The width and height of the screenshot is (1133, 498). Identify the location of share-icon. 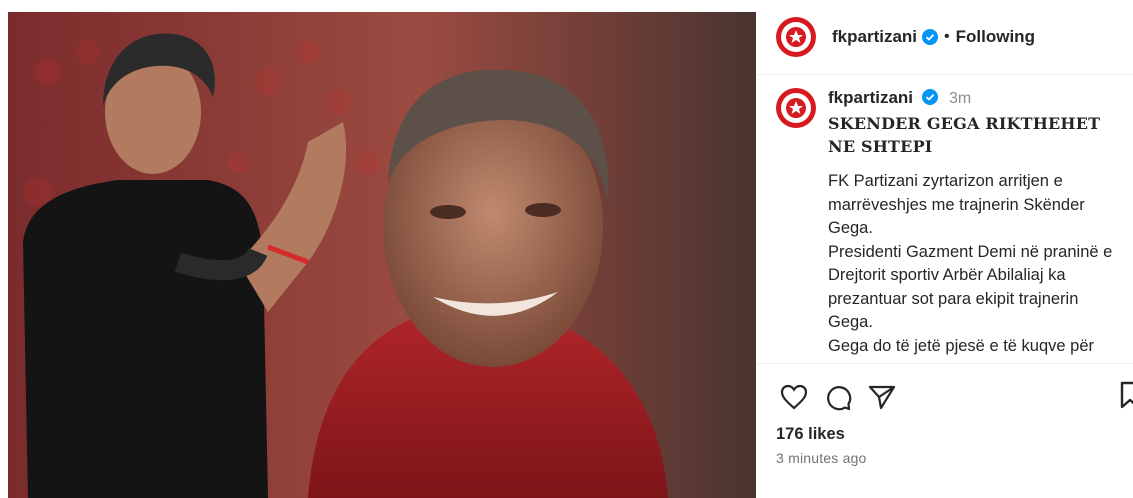
(882, 397).